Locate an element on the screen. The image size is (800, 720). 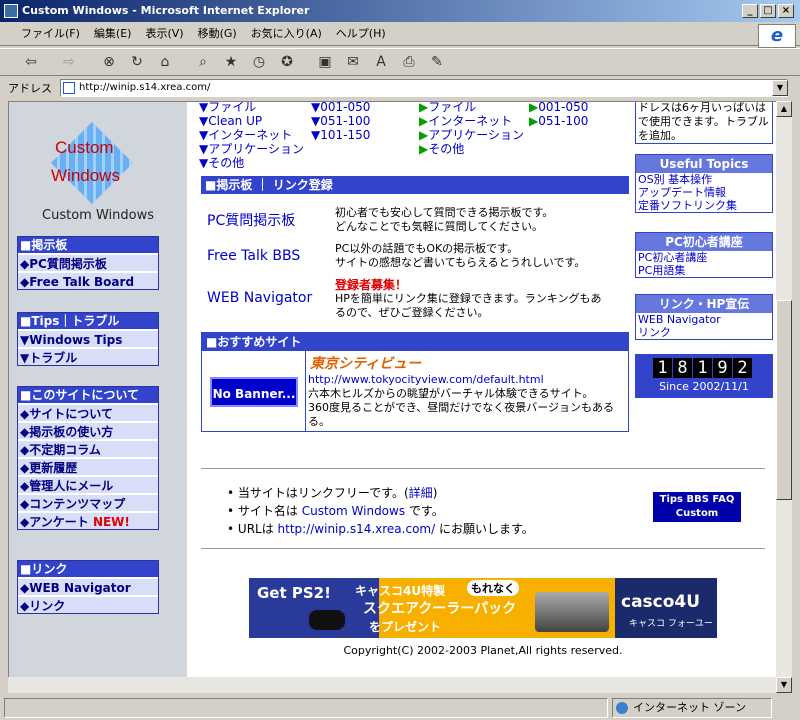
history-icon: ◷ is located at coordinates (259, 62).